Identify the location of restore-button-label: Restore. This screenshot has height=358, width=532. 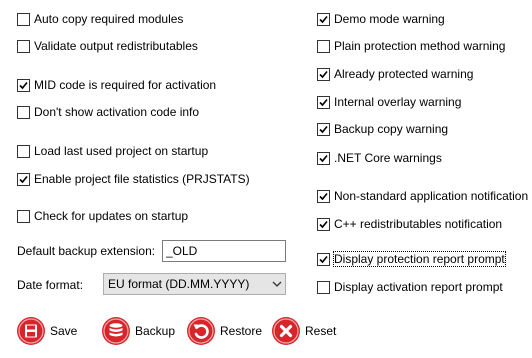
(241, 331).